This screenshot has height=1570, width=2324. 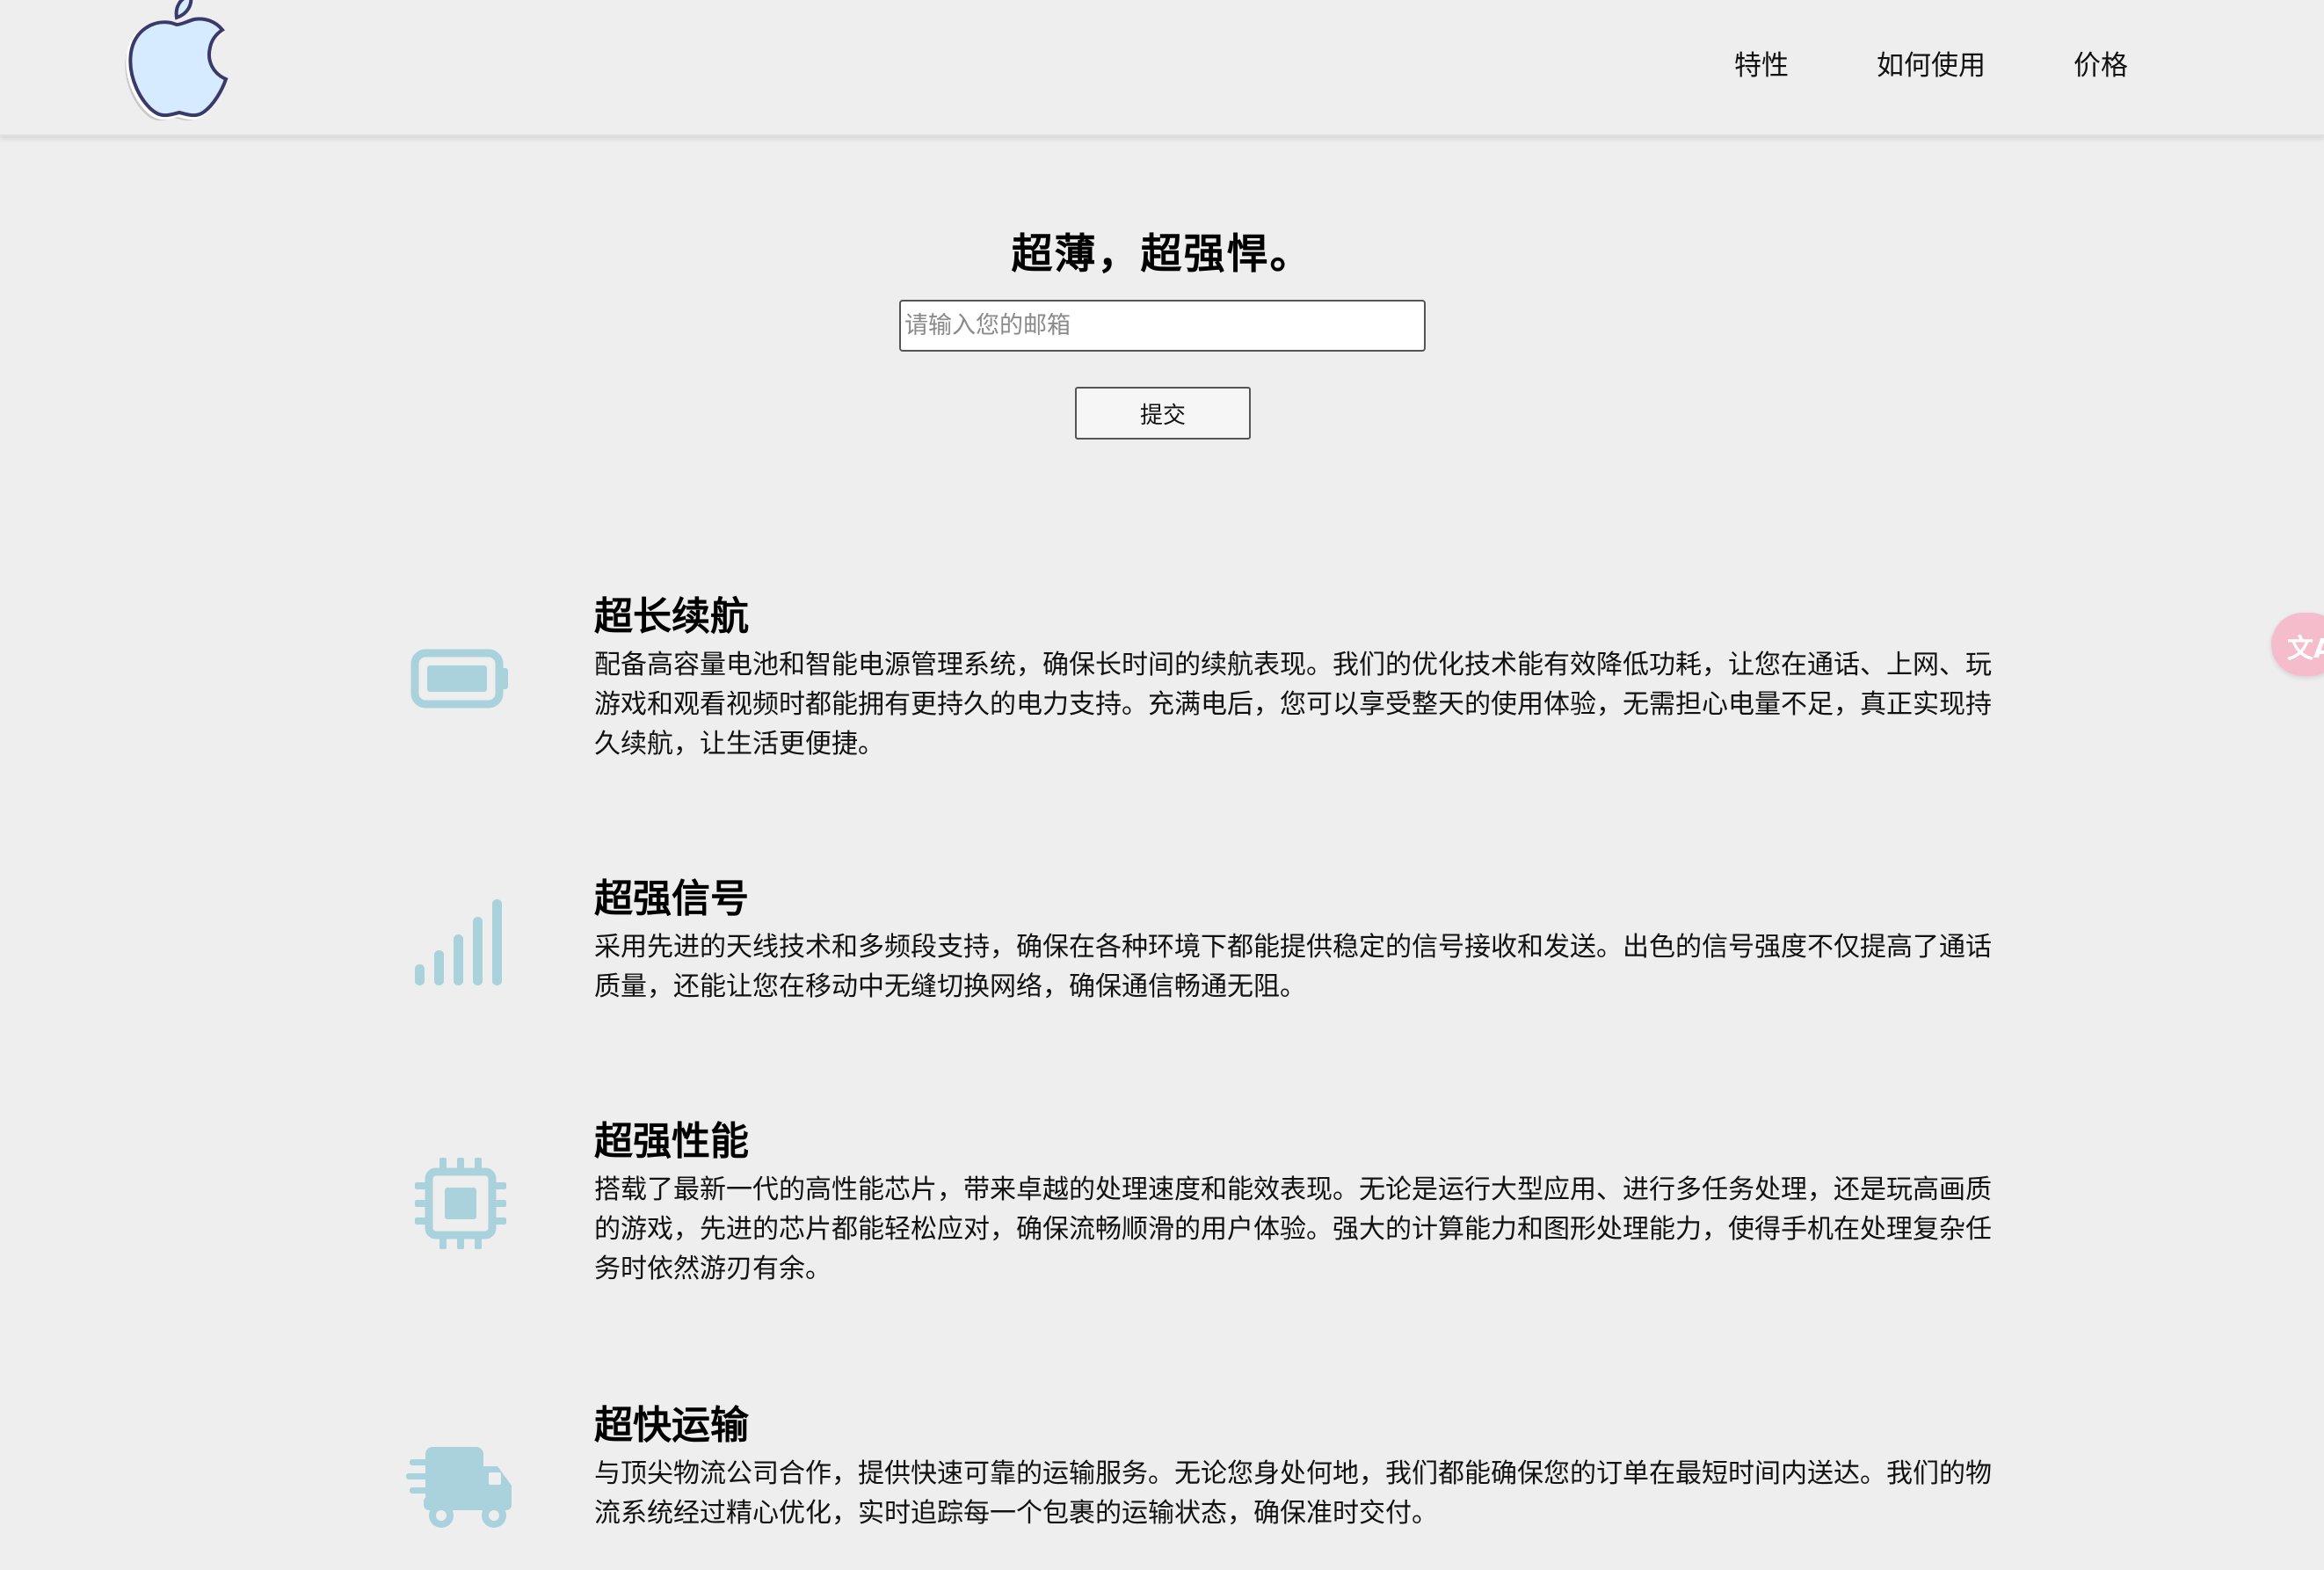 What do you see at coordinates (459, 679) in the screenshot?
I see `battery-icon` at bounding box center [459, 679].